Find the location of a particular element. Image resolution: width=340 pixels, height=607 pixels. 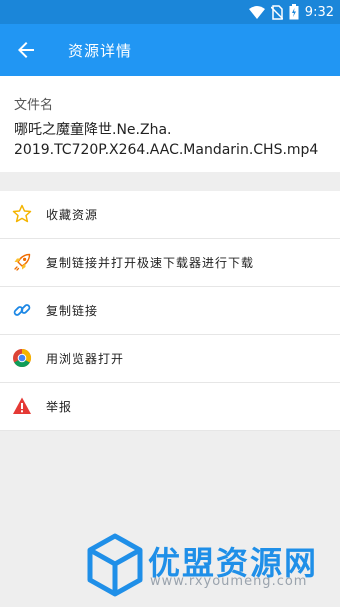

copy-and-download-item: 复制链接并打开极速下载器进行下载 is located at coordinates (170, 263).